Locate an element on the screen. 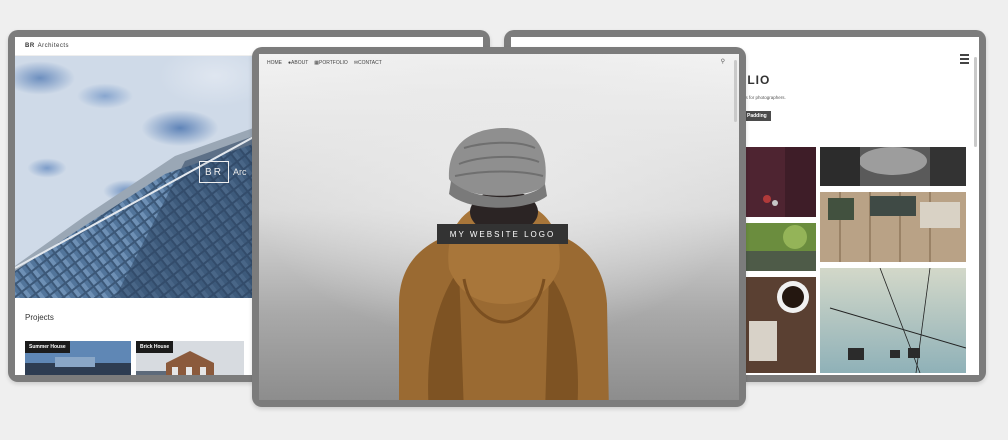 The image size is (1008, 440). nav-label: HOME is located at coordinates (274, 63).